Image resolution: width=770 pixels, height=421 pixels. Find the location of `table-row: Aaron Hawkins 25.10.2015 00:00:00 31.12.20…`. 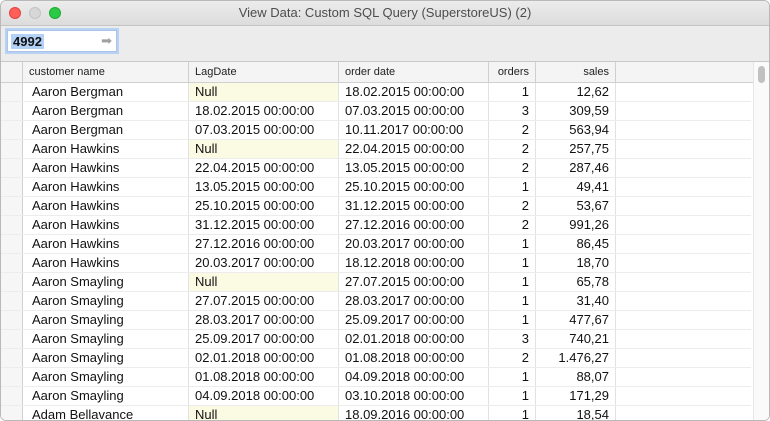

table-row: Aaron Hawkins 25.10.2015 00:00:00 31.12.20… is located at coordinates (376, 206).